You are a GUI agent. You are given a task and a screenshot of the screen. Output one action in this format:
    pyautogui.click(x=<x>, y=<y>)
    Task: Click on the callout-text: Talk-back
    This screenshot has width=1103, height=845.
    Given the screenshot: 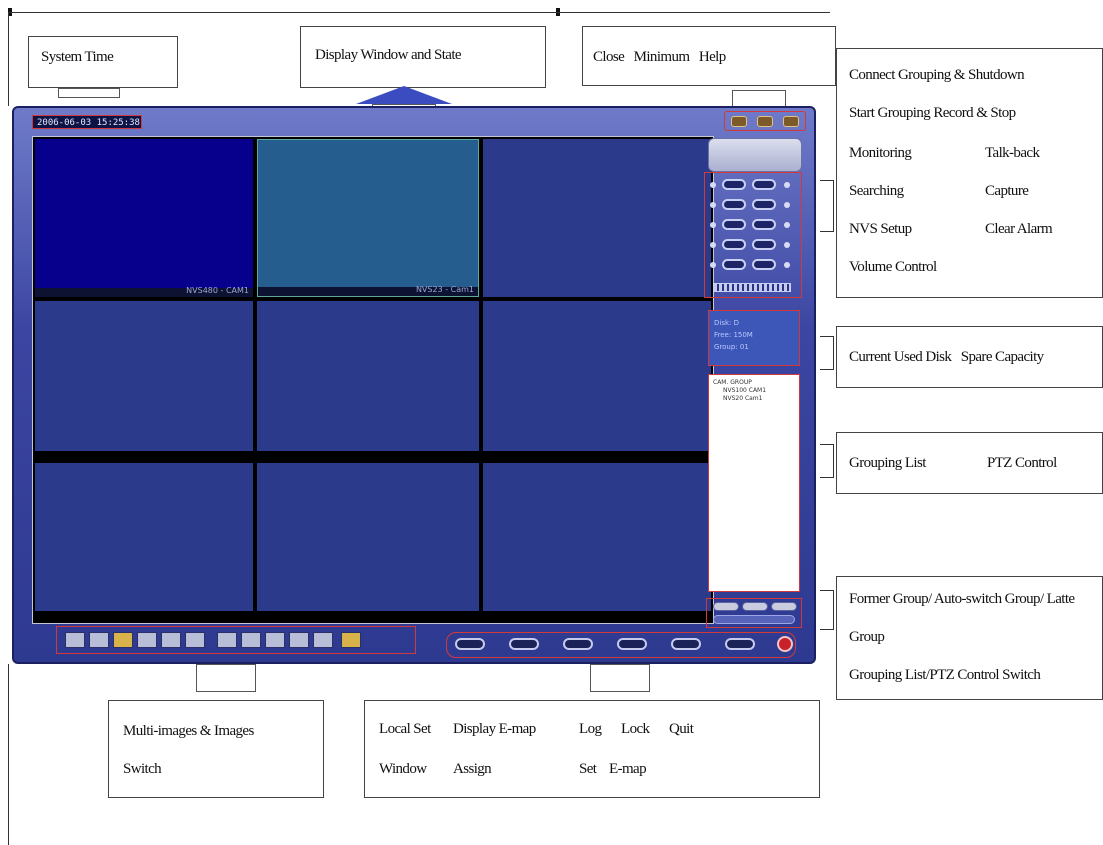 What is the action you would take?
    pyautogui.click(x=1012, y=153)
    